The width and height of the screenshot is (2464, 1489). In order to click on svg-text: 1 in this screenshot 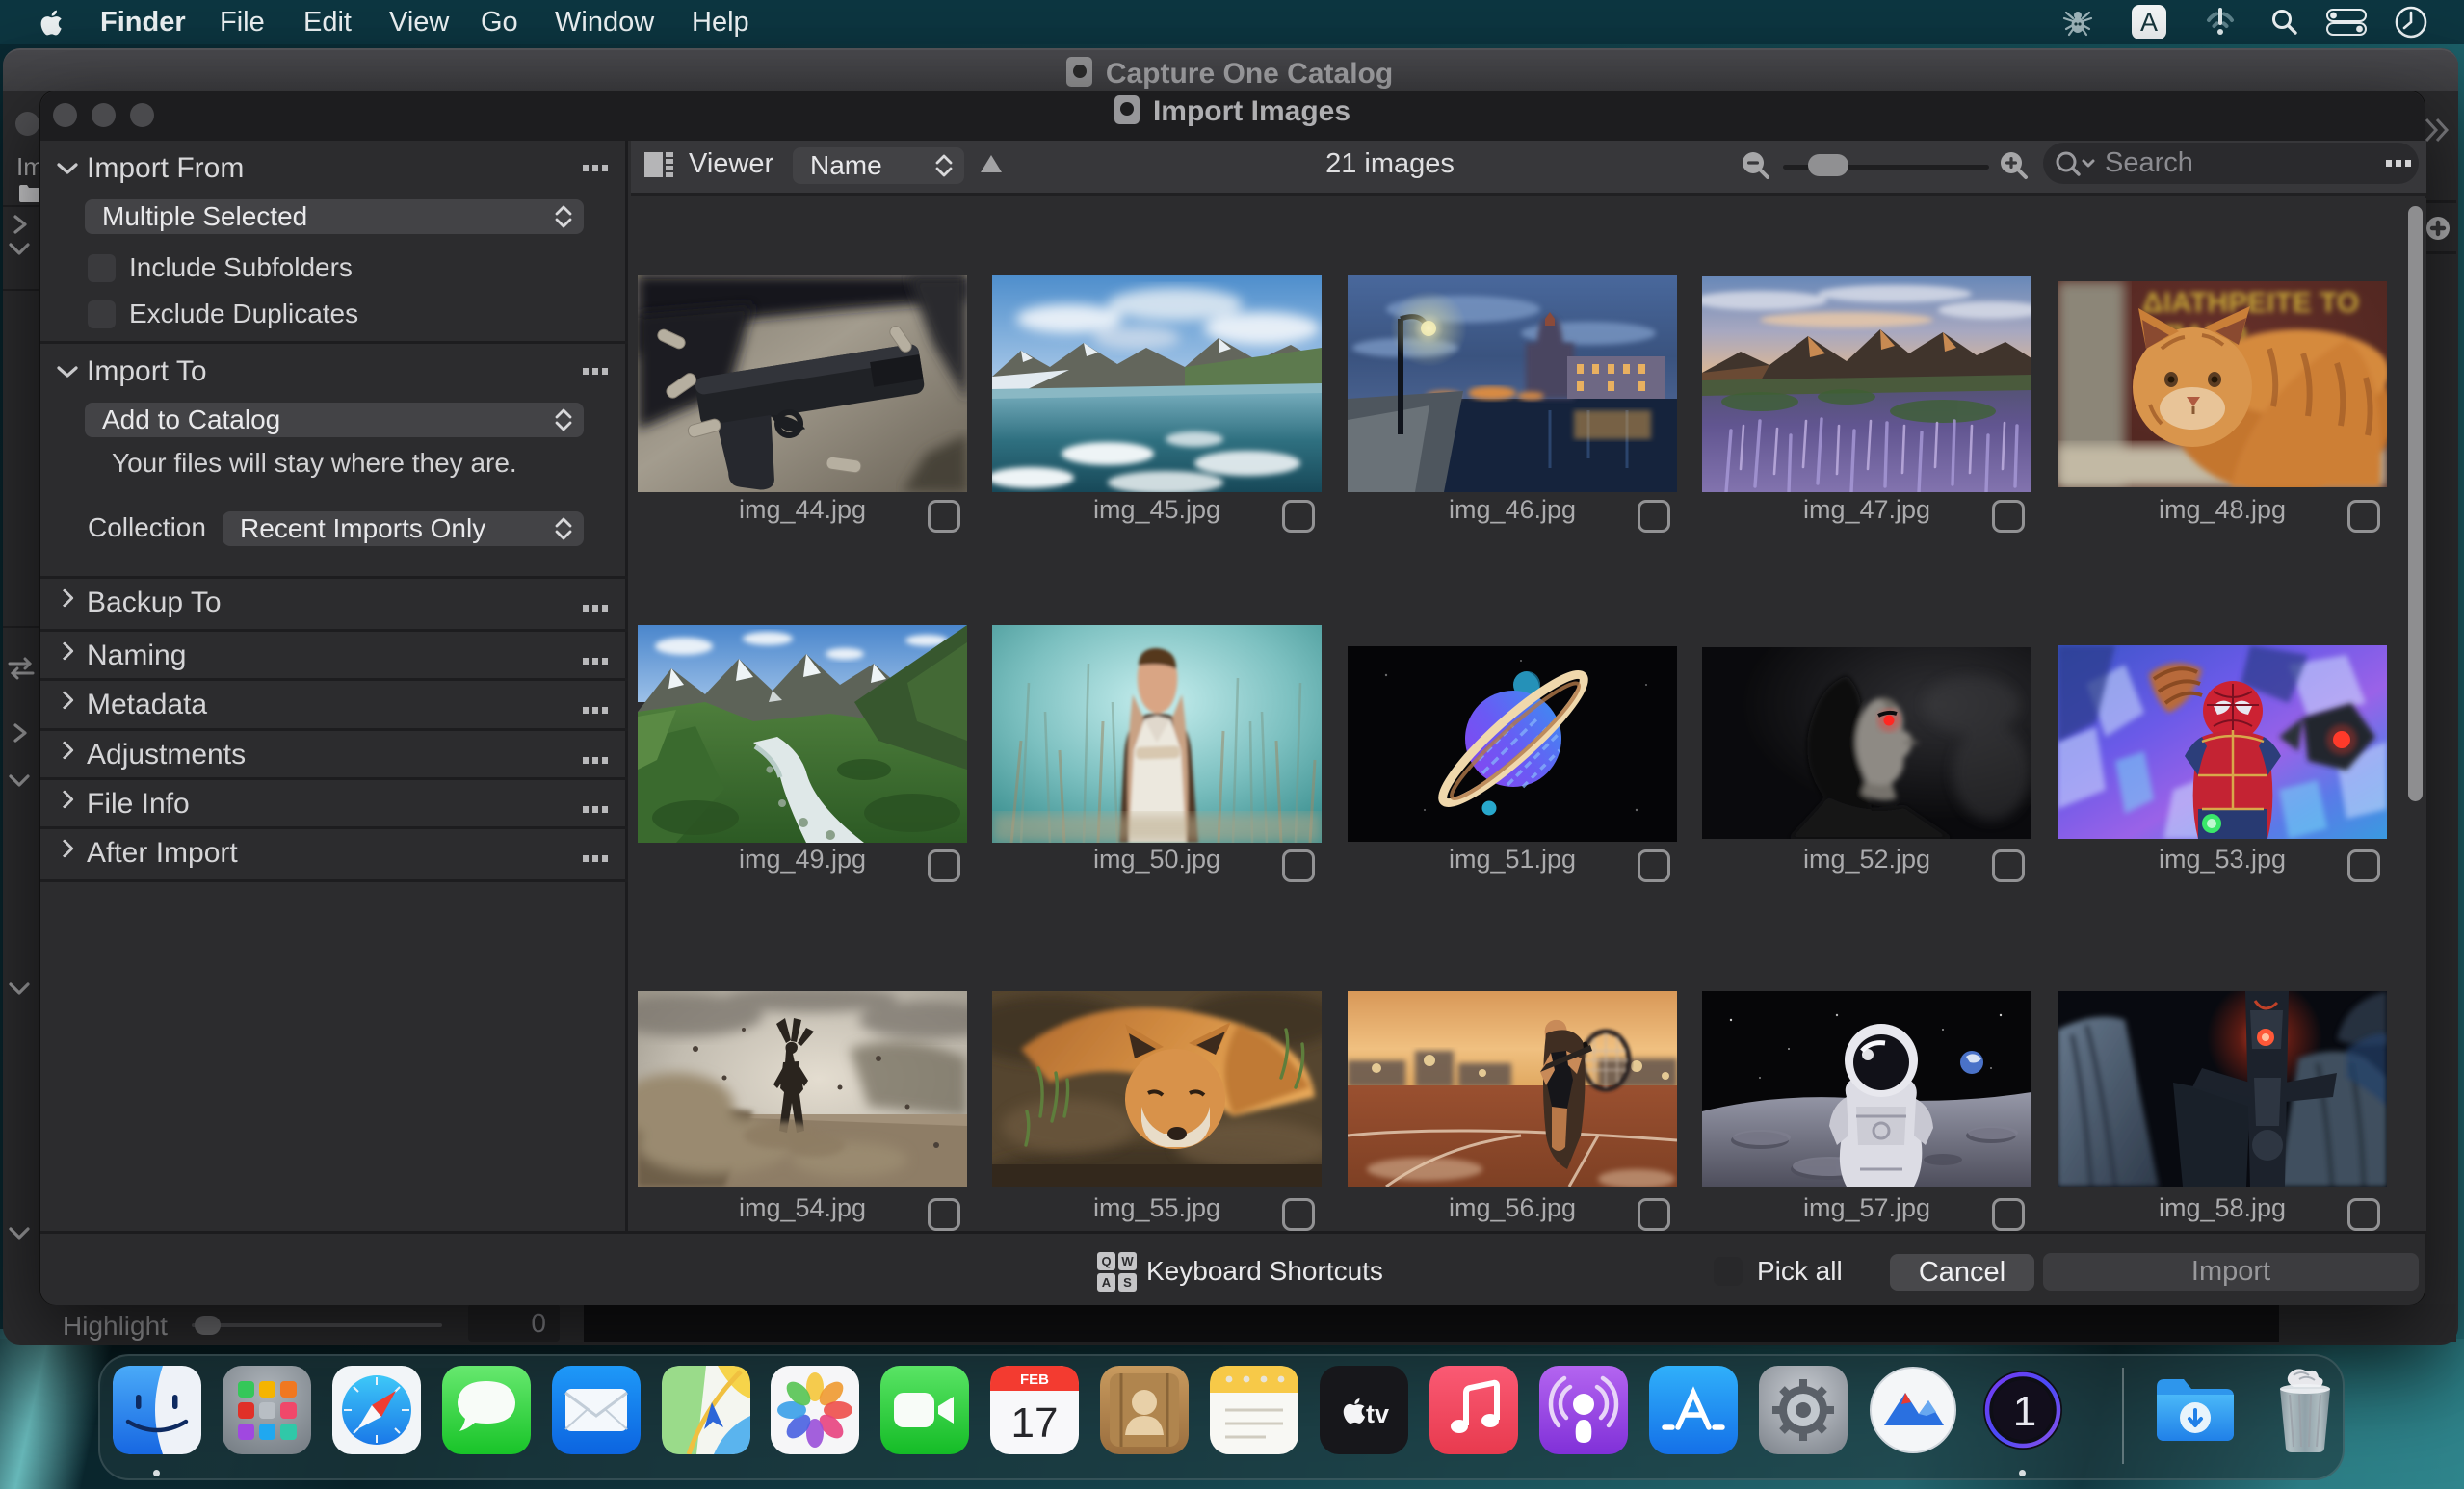, I will do `click(2024, 1411)`.